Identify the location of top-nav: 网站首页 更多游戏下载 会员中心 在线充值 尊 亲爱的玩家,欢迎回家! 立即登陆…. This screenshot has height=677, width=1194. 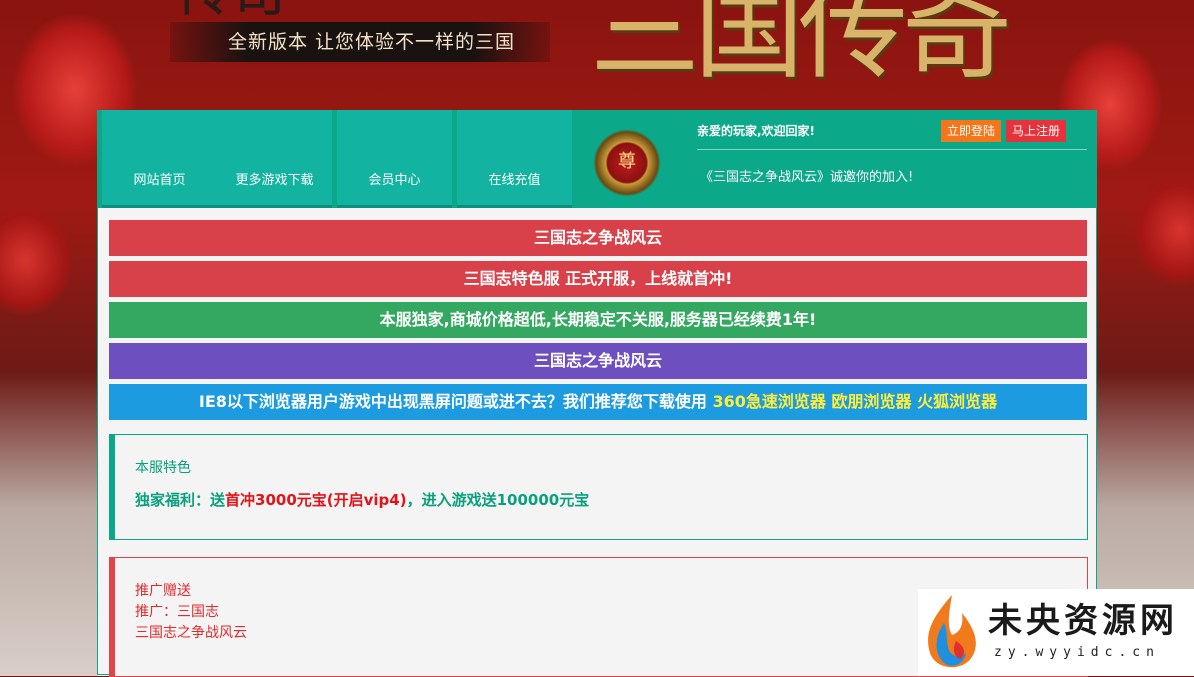
(597, 159).